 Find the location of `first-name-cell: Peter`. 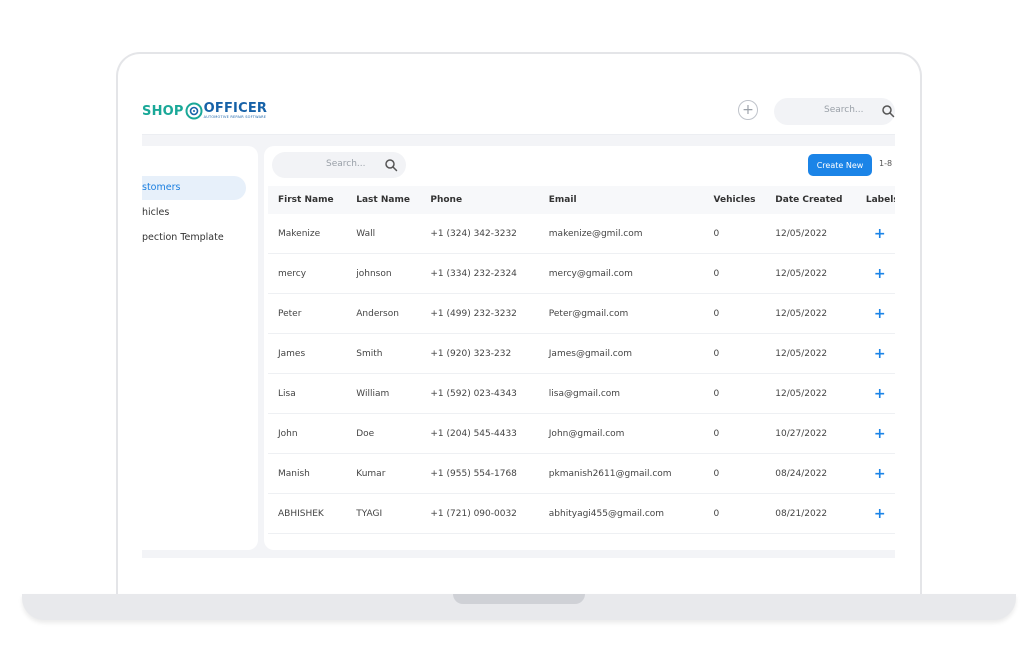

first-name-cell: Peter is located at coordinates (307, 313).